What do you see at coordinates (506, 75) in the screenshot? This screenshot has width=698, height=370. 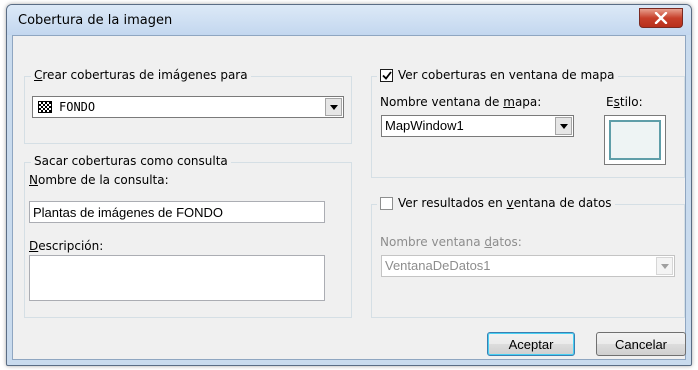 I see `map-window-checkbox-label: Ver coberturas en ventana de mapa` at bounding box center [506, 75].